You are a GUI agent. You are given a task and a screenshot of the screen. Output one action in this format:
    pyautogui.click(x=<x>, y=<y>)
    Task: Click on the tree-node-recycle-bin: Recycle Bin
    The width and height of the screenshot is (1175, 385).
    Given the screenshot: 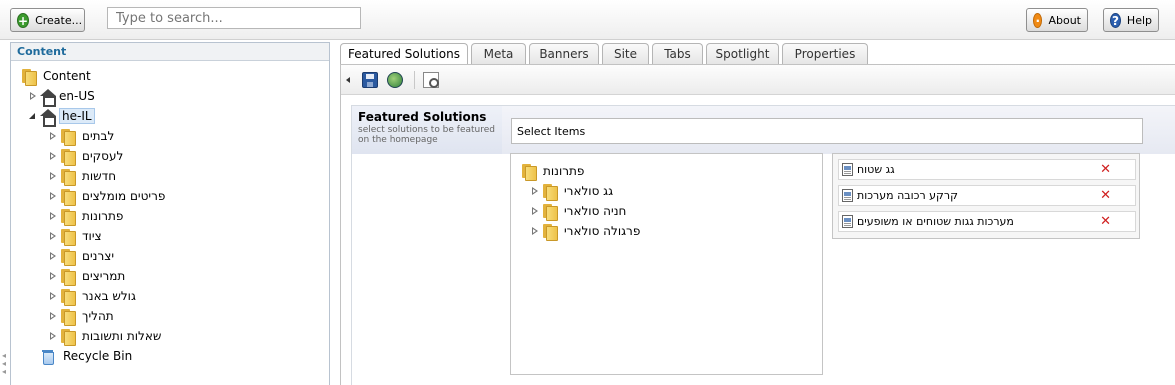 What is the action you would take?
    pyautogui.click(x=86, y=356)
    